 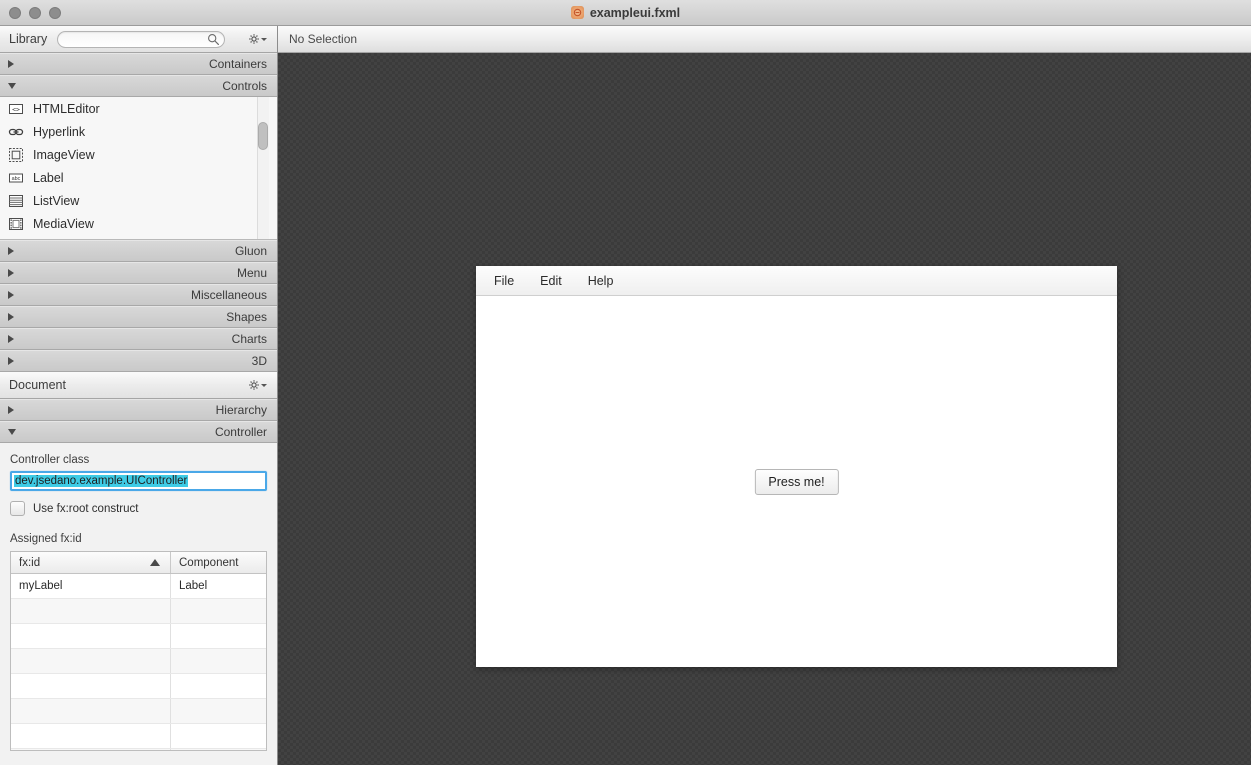 I want to click on library-search-wrap, so click(x=141, y=40).